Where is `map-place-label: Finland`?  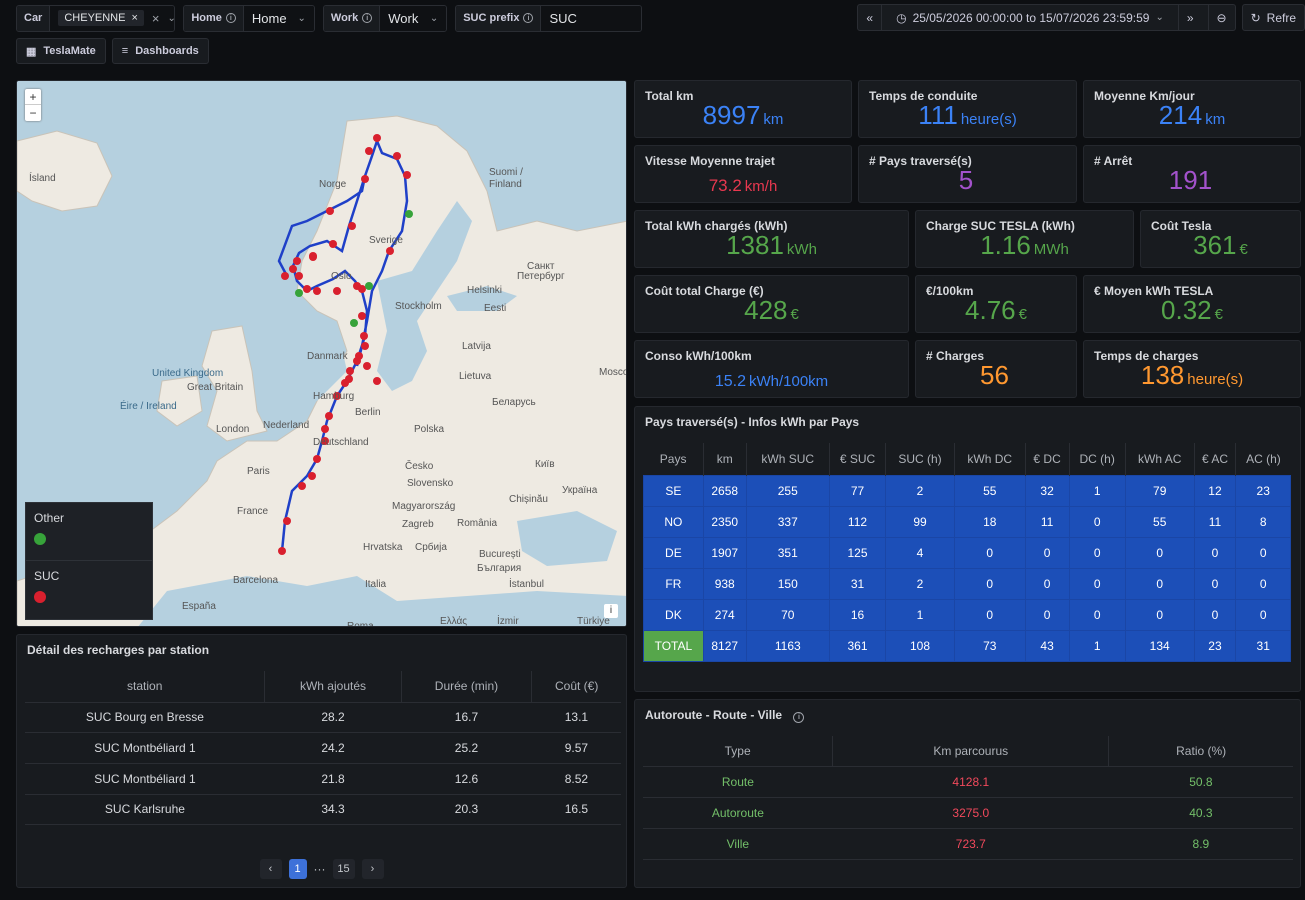
map-place-label: Finland is located at coordinates (505, 184).